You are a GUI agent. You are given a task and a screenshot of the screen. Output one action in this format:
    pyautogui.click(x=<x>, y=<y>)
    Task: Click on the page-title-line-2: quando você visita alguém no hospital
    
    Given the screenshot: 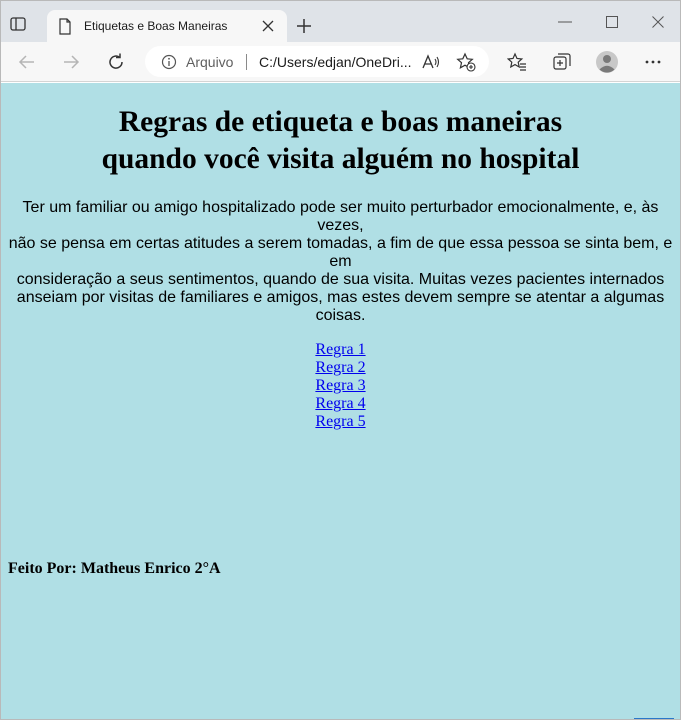 What is the action you would take?
    pyautogui.click(x=340, y=159)
    